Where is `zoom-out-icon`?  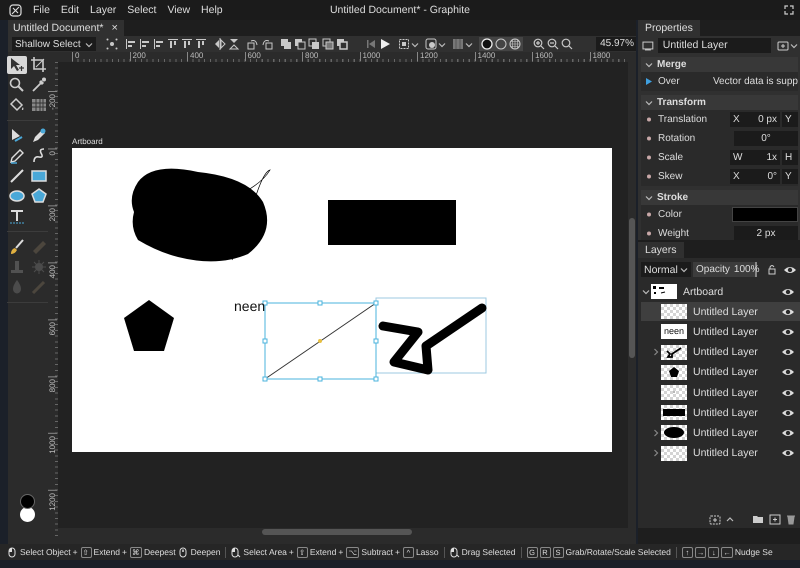 zoom-out-icon is located at coordinates (552, 44).